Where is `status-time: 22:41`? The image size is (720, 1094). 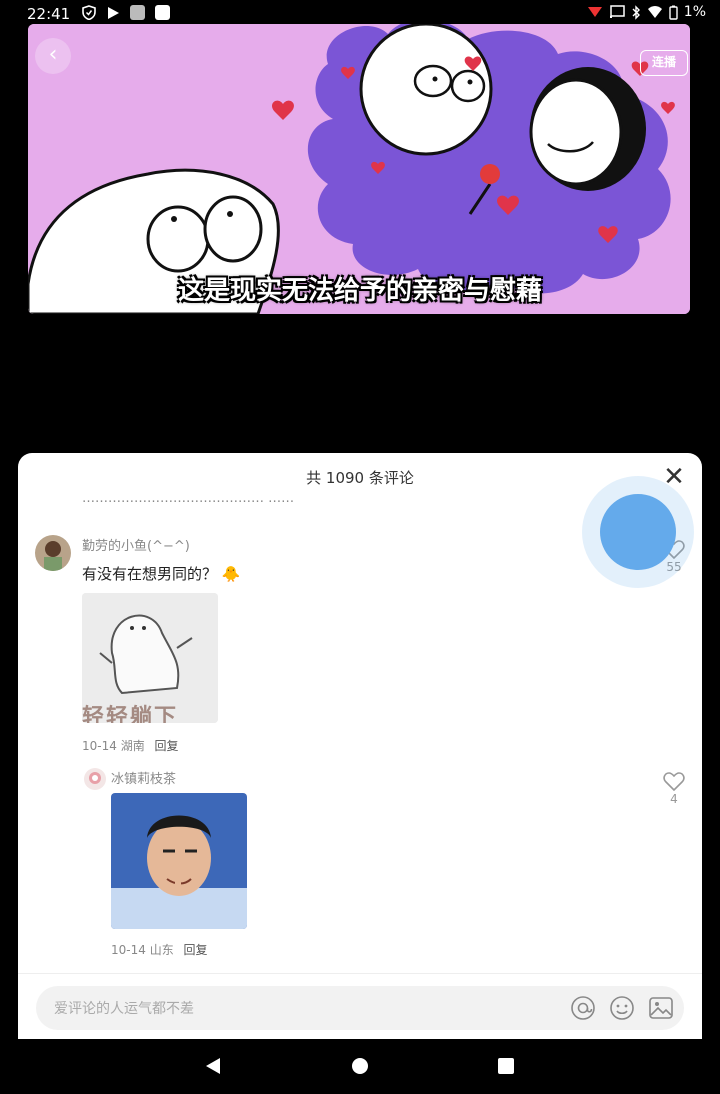 status-time: 22:41 is located at coordinates (49, 14).